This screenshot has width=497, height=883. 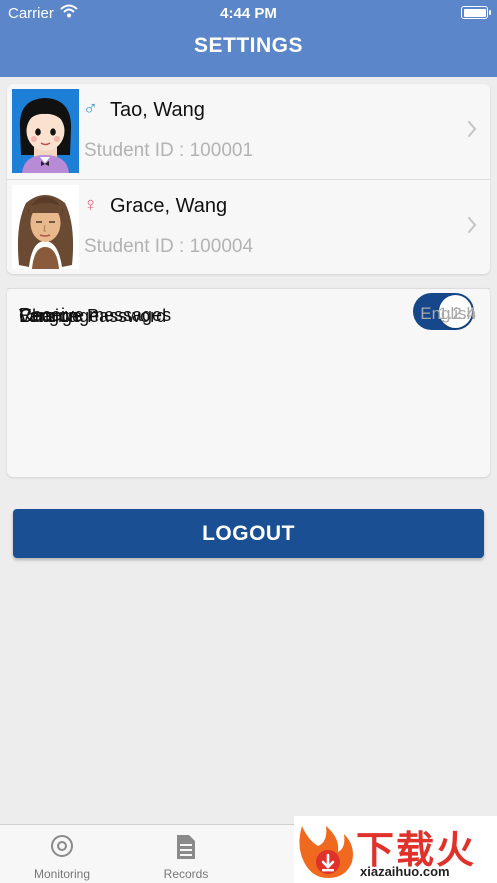 What do you see at coordinates (186, 874) in the screenshot?
I see `tab-label: Records` at bounding box center [186, 874].